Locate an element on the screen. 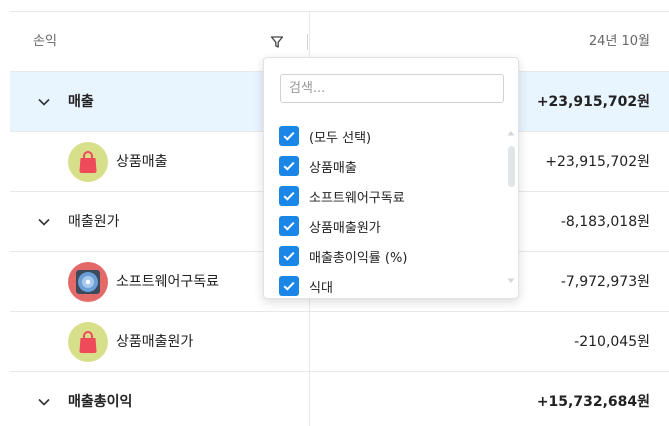  row-label: 상품매출 is located at coordinates (142, 162).